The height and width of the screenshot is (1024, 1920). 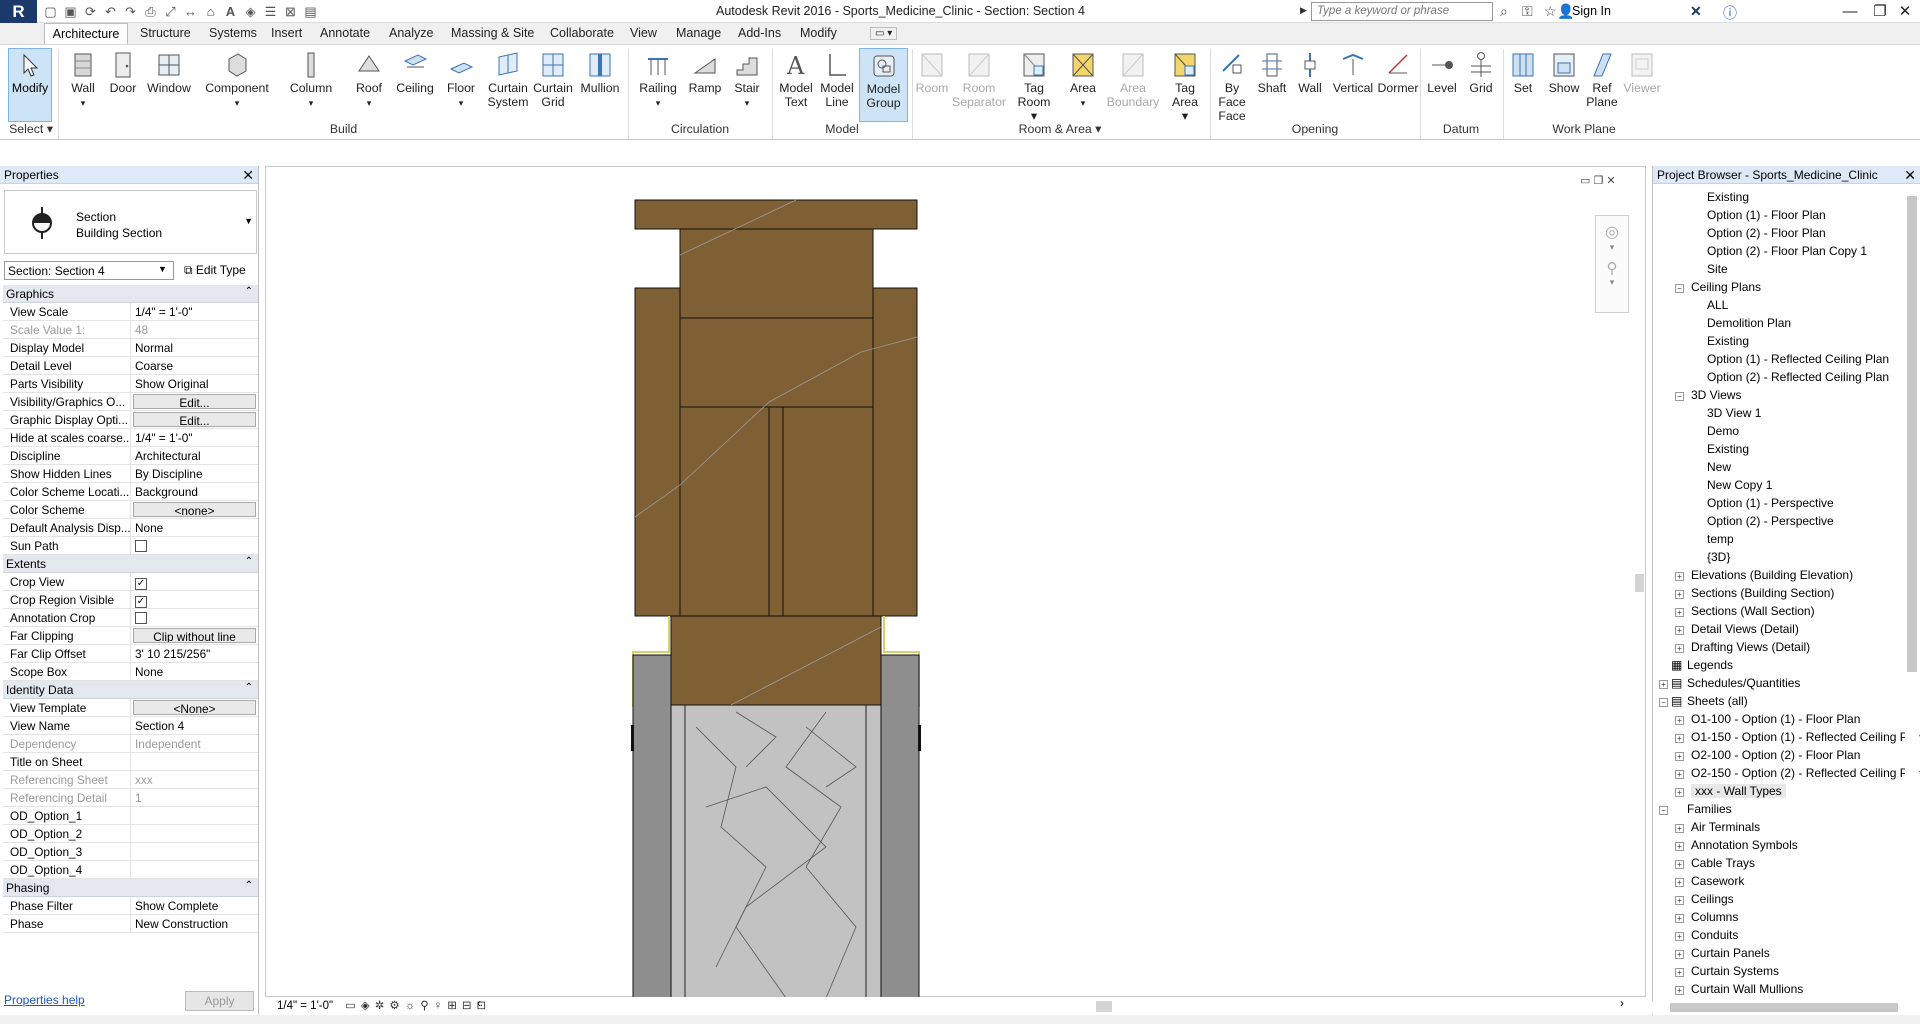 I want to click on browser-tree-item: Site, so click(x=1717, y=269).